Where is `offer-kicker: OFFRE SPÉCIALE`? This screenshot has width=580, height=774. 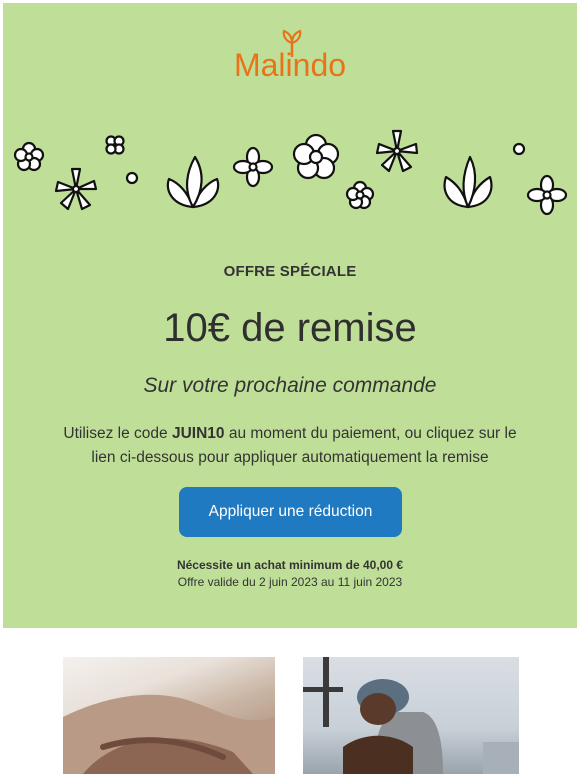
offer-kicker: OFFRE SPÉCIALE is located at coordinates (290, 271).